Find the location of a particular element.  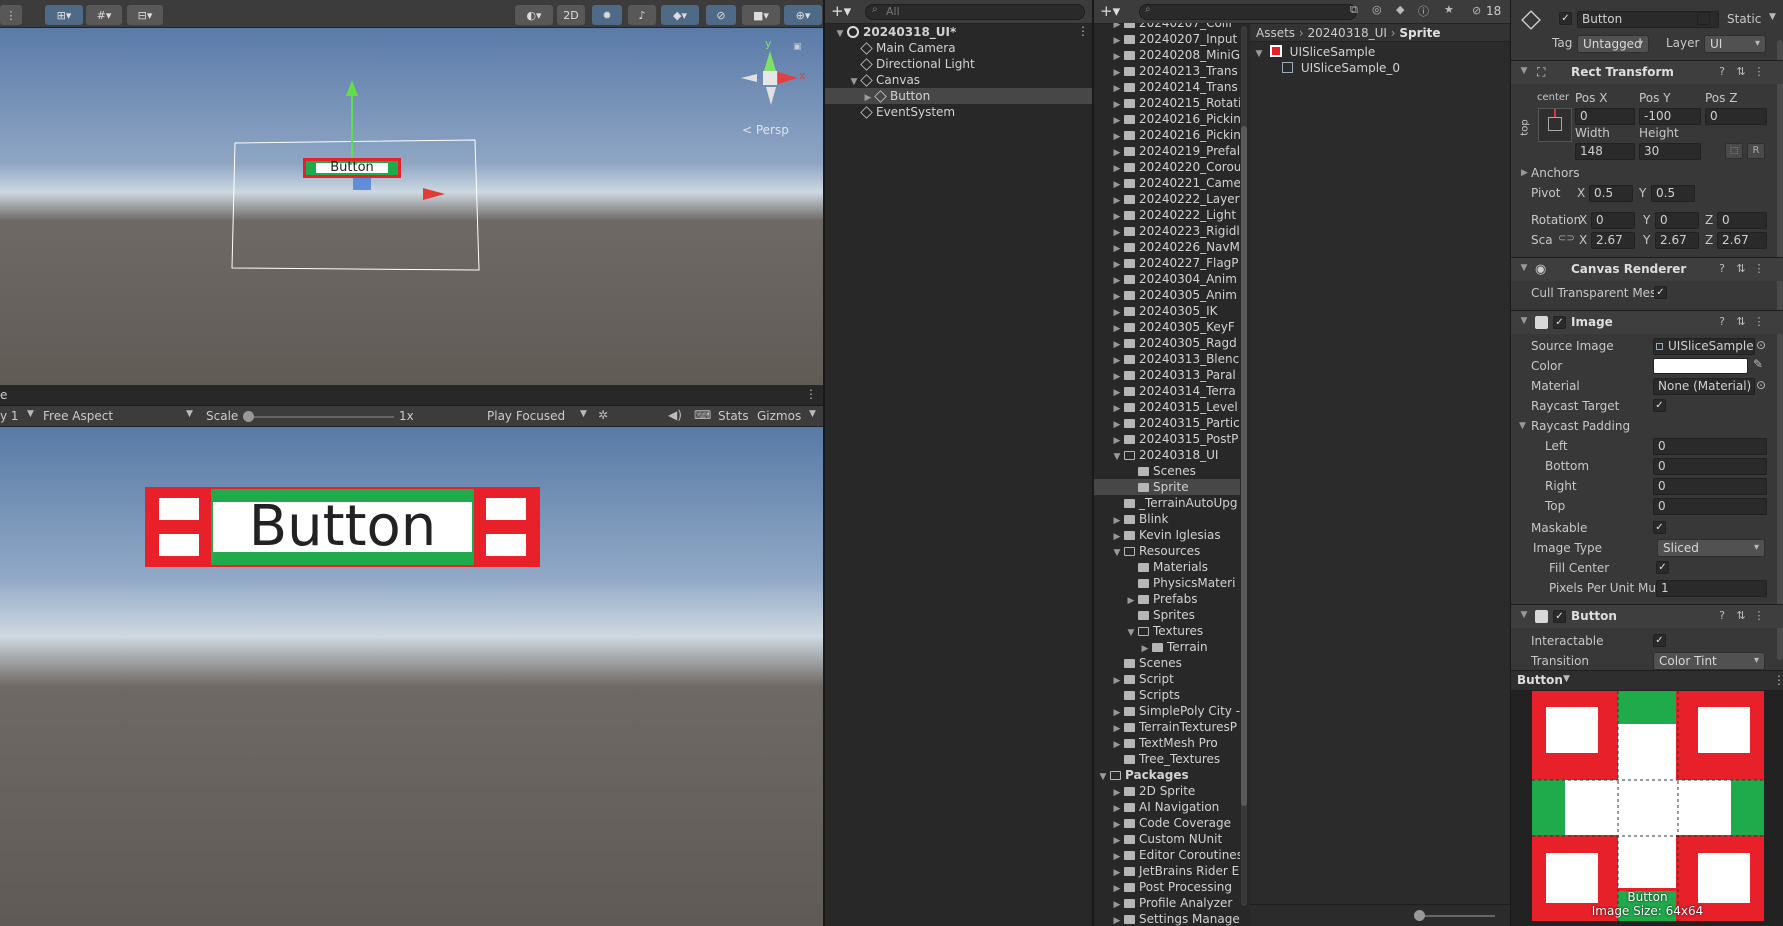

project-folder-item: Tree_Textures is located at coordinates (1167, 759).